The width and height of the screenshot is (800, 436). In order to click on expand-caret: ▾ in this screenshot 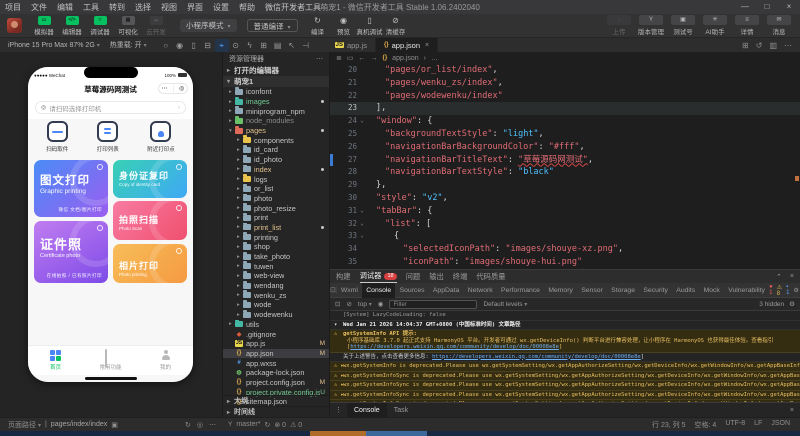, I will do `click(335, 325)`.